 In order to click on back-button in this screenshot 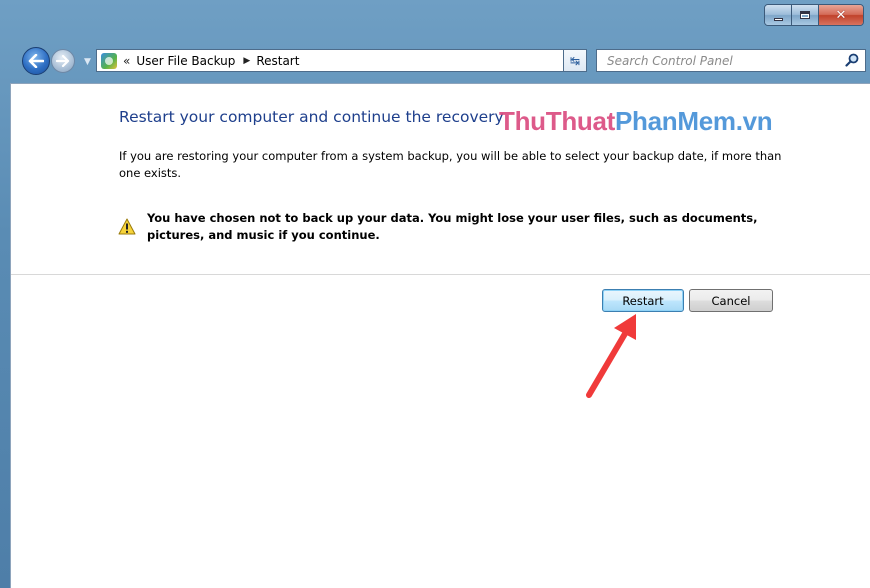, I will do `click(36, 61)`.